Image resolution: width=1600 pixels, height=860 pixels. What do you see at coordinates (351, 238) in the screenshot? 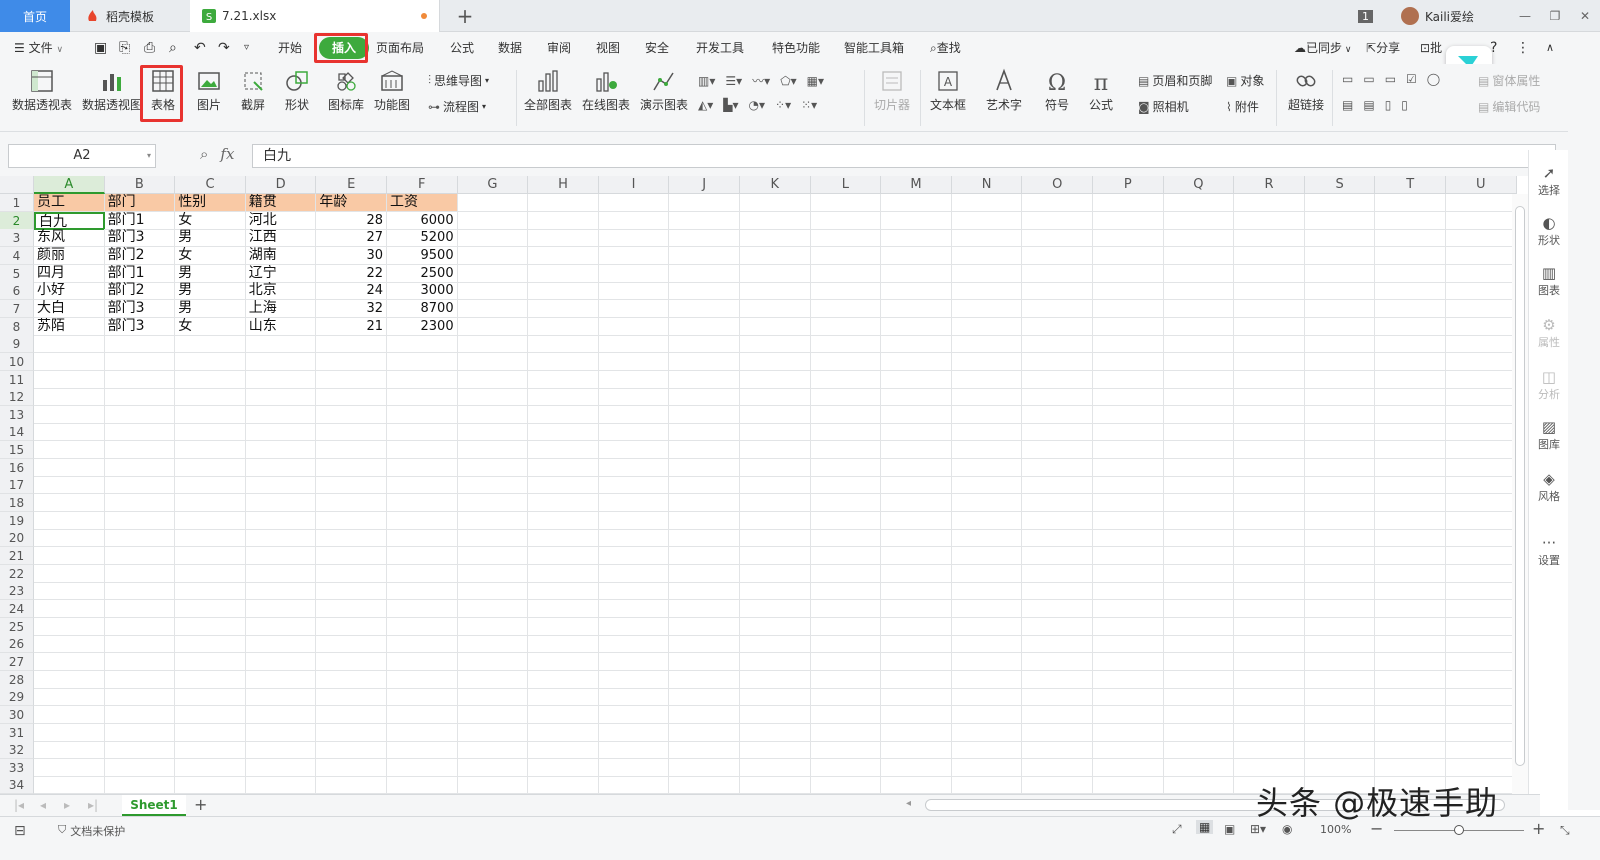
I see `cell: 27` at bounding box center [351, 238].